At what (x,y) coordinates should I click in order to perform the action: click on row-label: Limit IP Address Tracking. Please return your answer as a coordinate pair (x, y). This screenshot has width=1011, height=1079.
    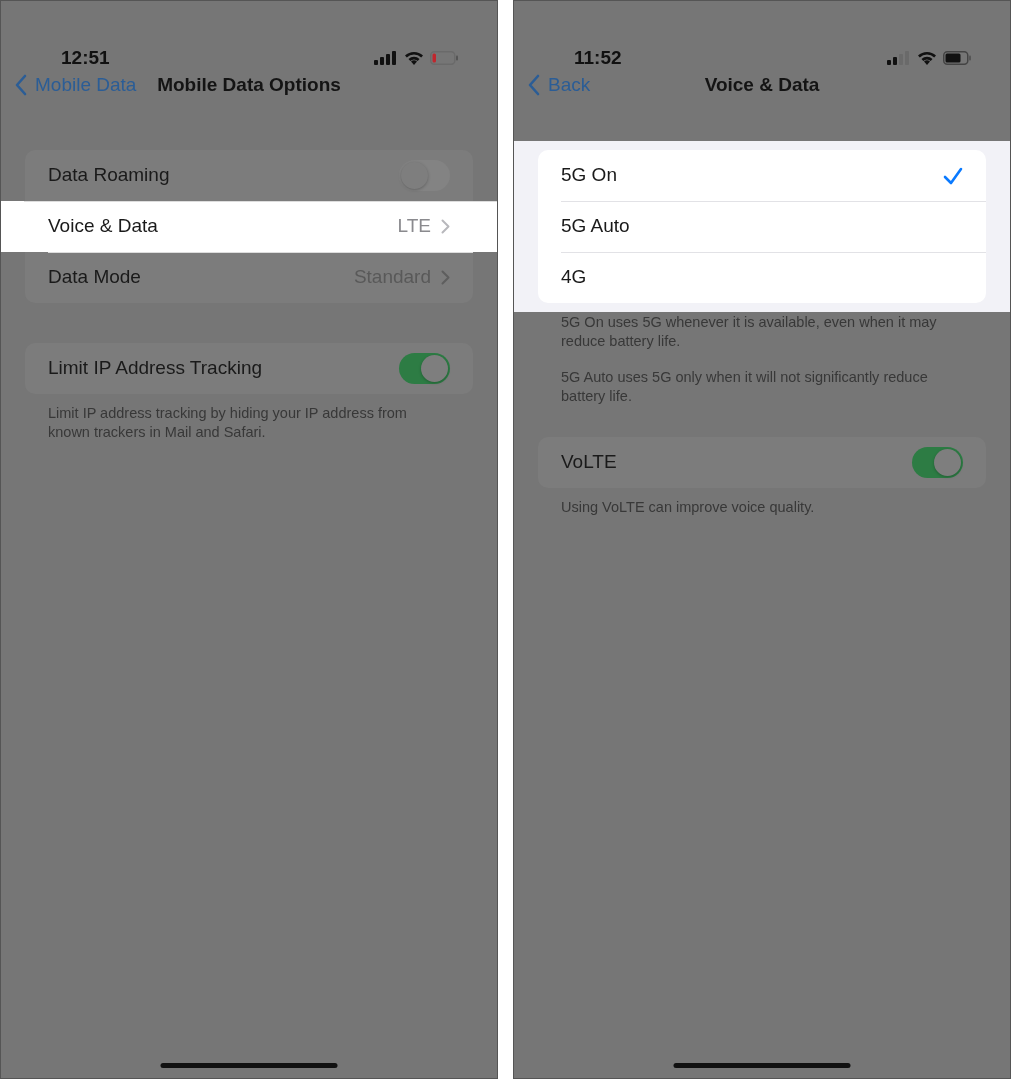
    Looking at the image, I should click on (156, 368).